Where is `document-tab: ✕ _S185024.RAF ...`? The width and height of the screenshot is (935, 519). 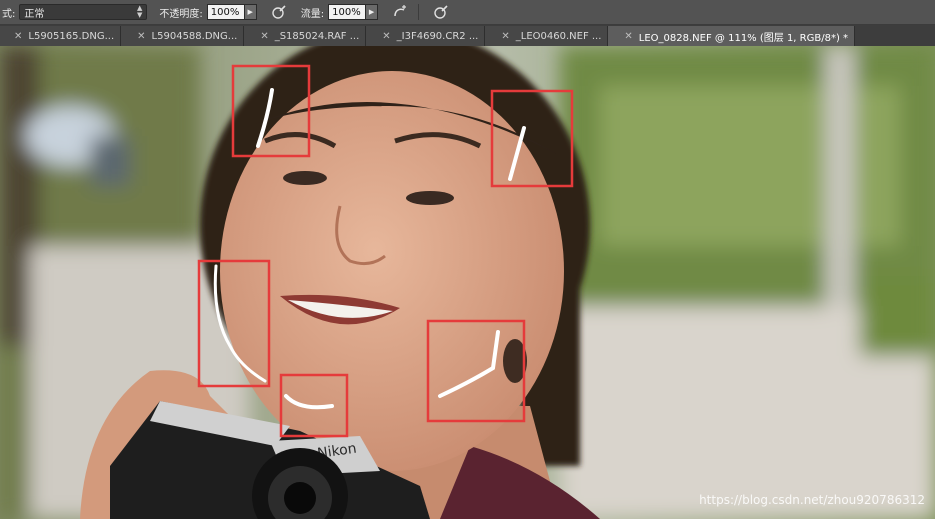 document-tab: ✕ _S185024.RAF ... is located at coordinates (305, 36).